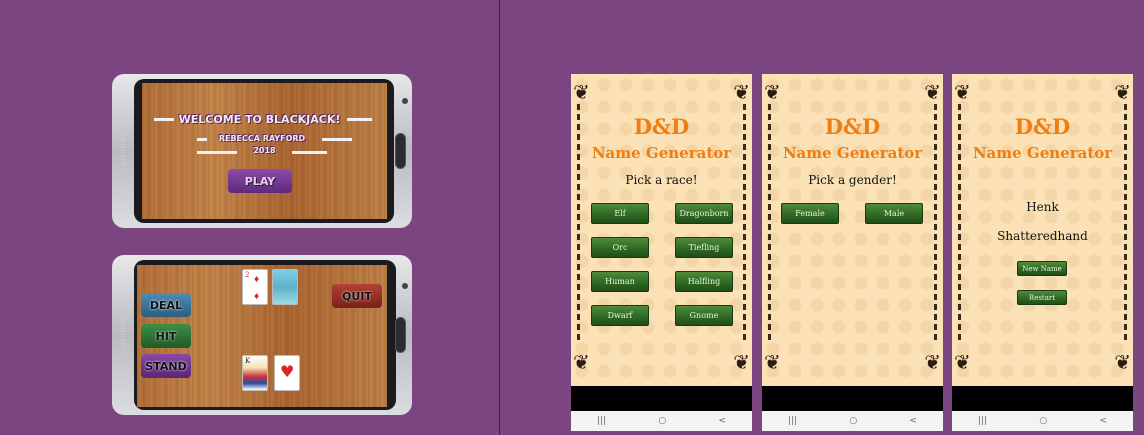 This screenshot has height=435, width=1144. Describe the element at coordinates (262, 138) in the screenshot. I see `author-name: REBECCA RAYFORD` at that location.